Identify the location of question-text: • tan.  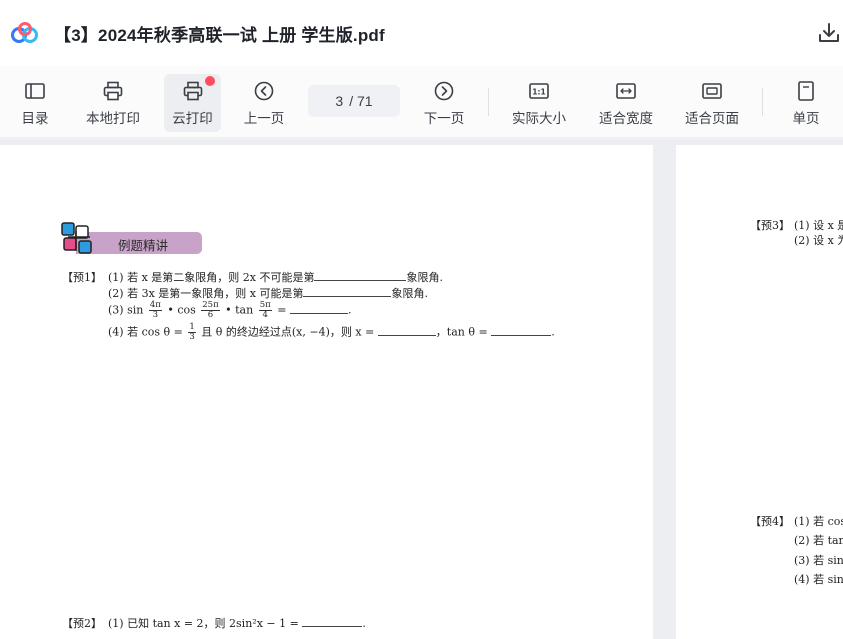
(239, 310).